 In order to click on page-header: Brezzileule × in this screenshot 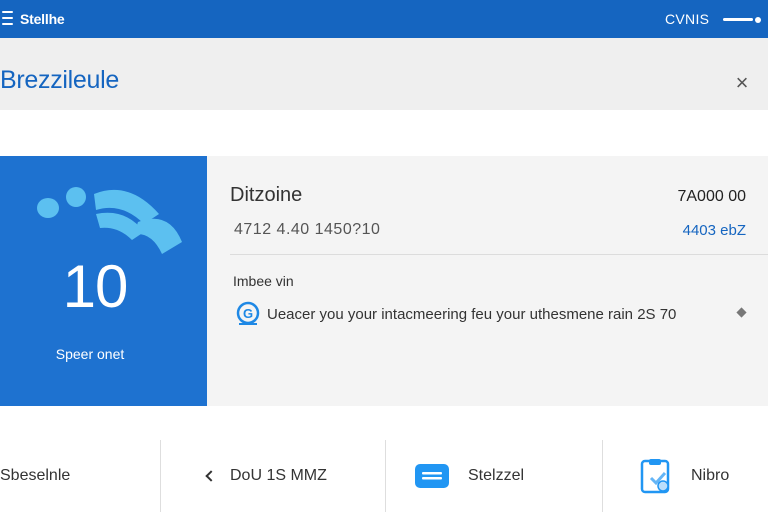, I will do `click(384, 74)`.